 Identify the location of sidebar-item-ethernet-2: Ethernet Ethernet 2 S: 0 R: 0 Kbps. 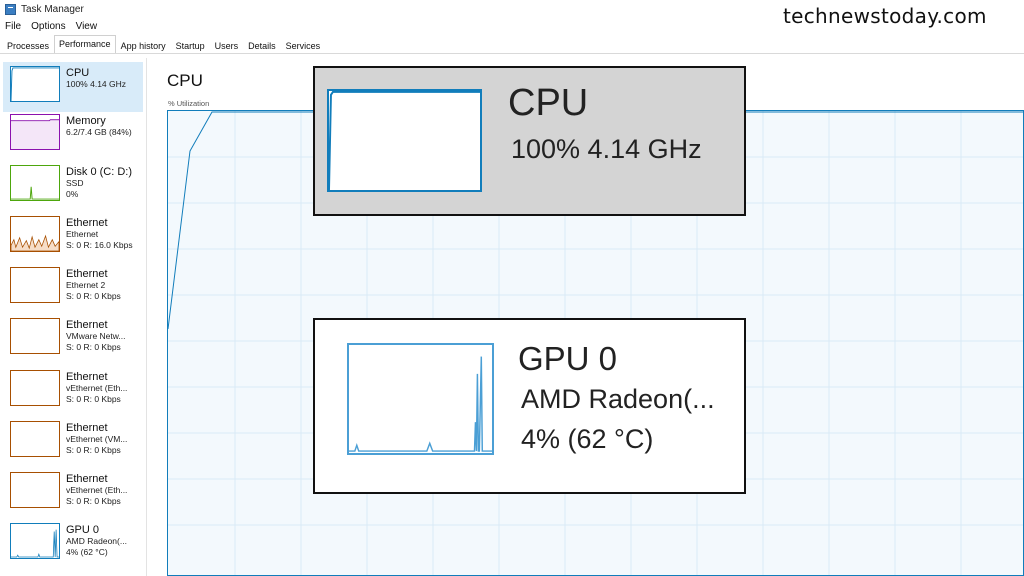
(73, 288).